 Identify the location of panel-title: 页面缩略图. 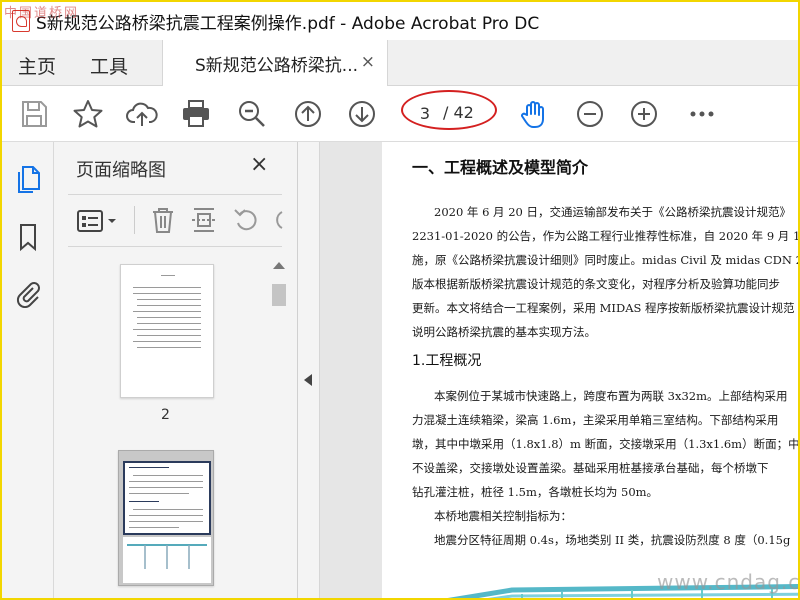
(121, 170).